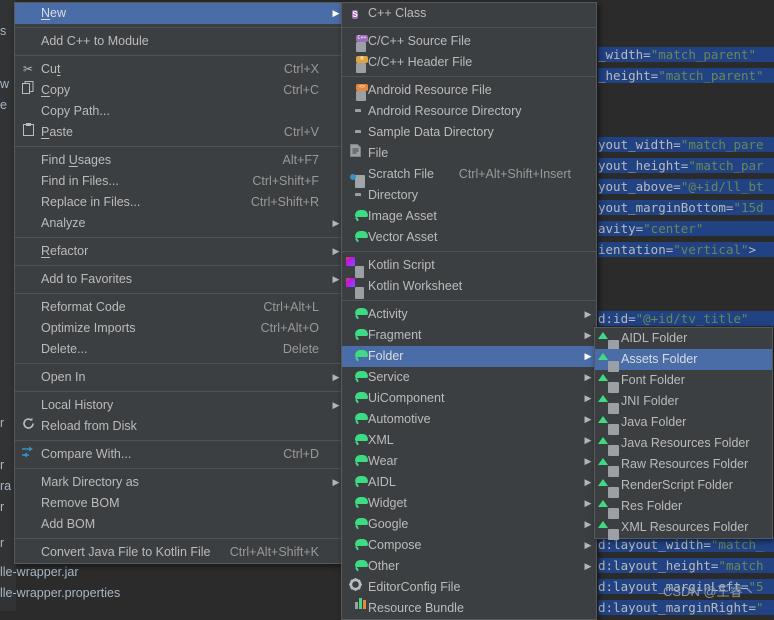 The width and height of the screenshot is (774, 620). What do you see at coordinates (179, 405) in the screenshot?
I see `menu-item-local-history: Local History ▶` at bounding box center [179, 405].